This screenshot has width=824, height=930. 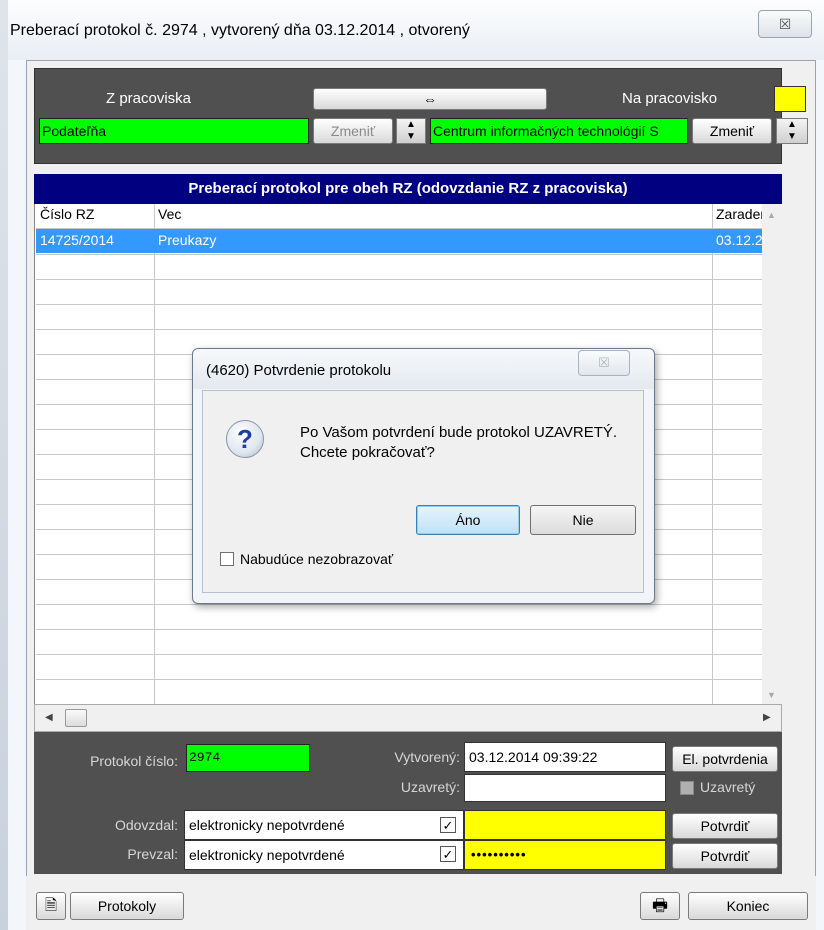 I want to click on from-workplace-field: Podateľňa, so click(x=174, y=131).